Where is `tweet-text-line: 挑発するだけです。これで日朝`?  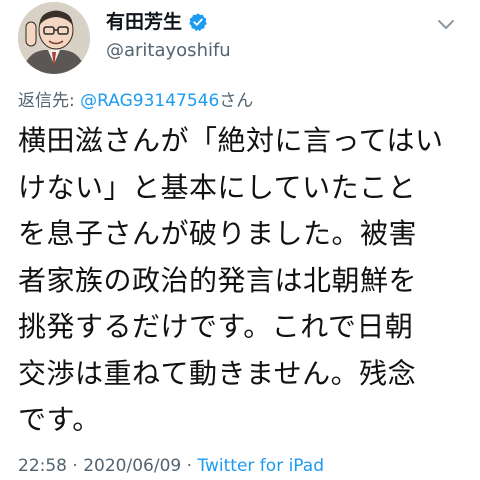 tweet-text-line: 挑発するだけです。これで日朝 is located at coordinates (216, 326).